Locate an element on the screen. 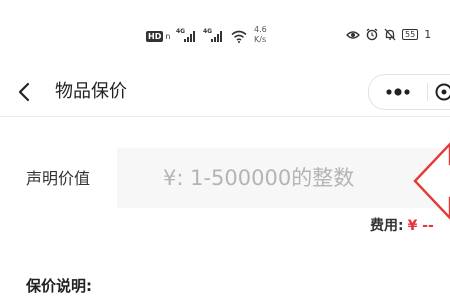 The height and width of the screenshot is (300, 450). fee-value: ¥ -- is located at coordinates (420, 226).